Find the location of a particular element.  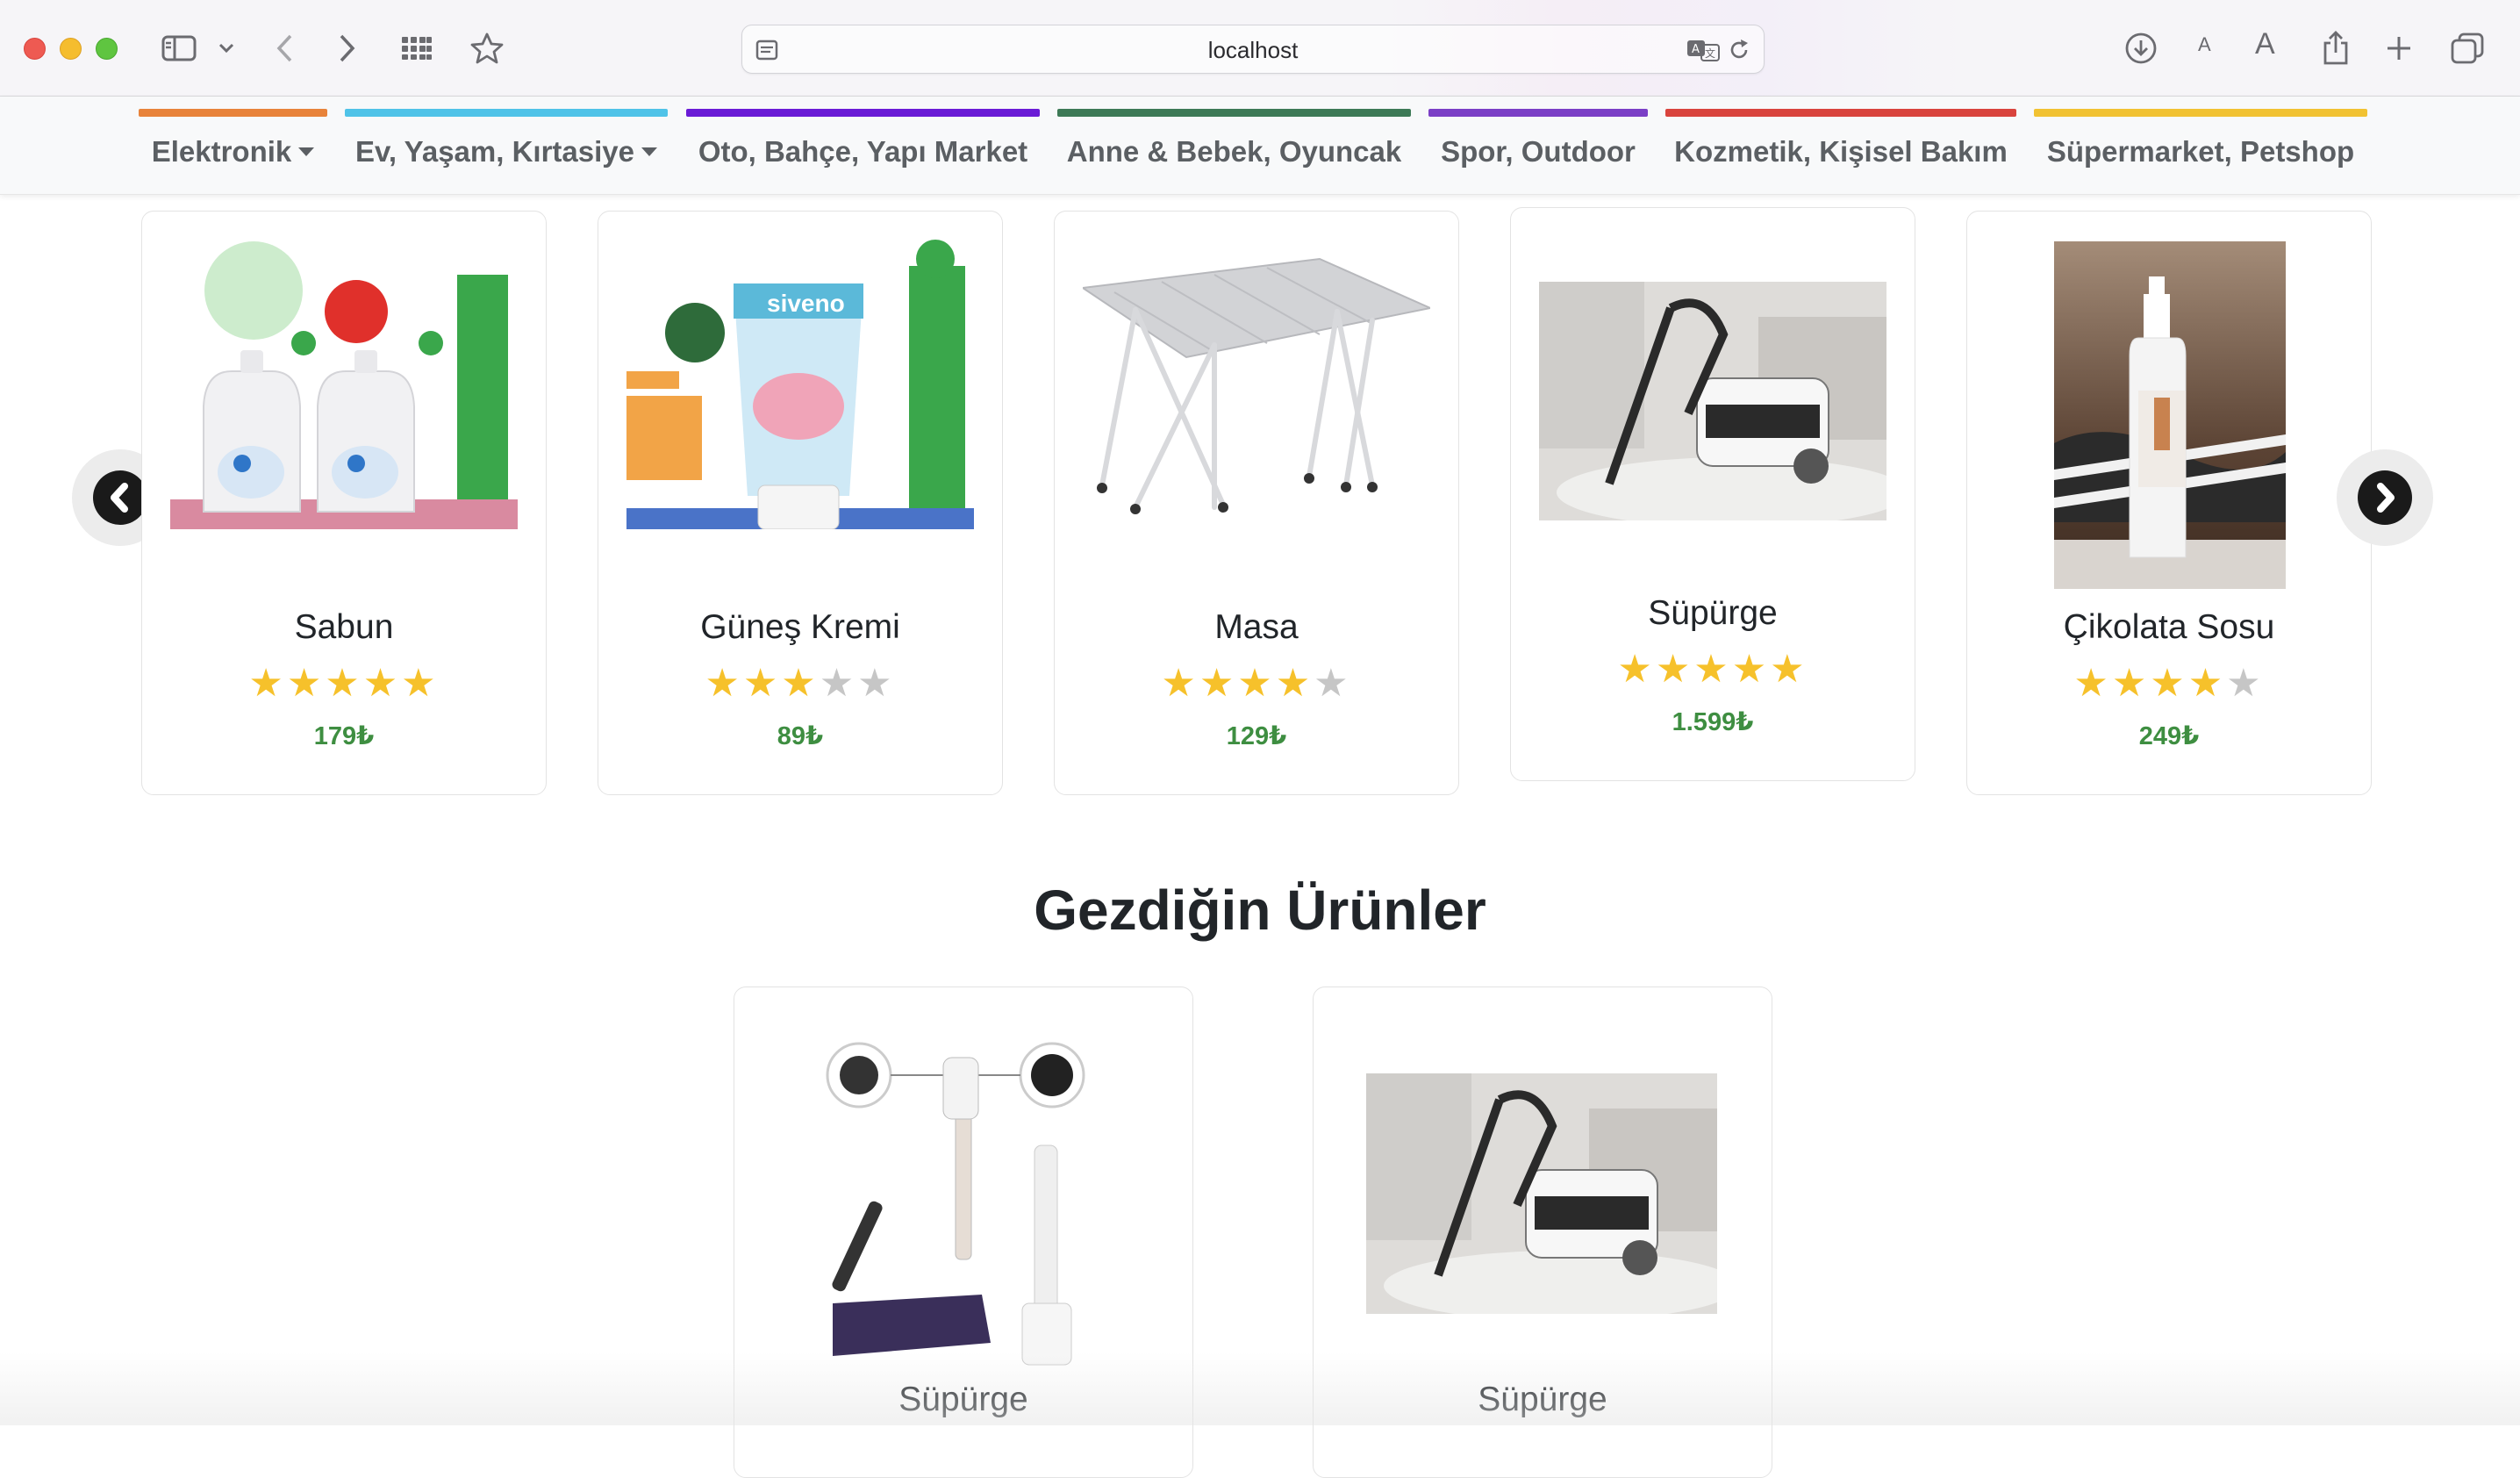

product-image-detergent is located at coordinates (344, 384).